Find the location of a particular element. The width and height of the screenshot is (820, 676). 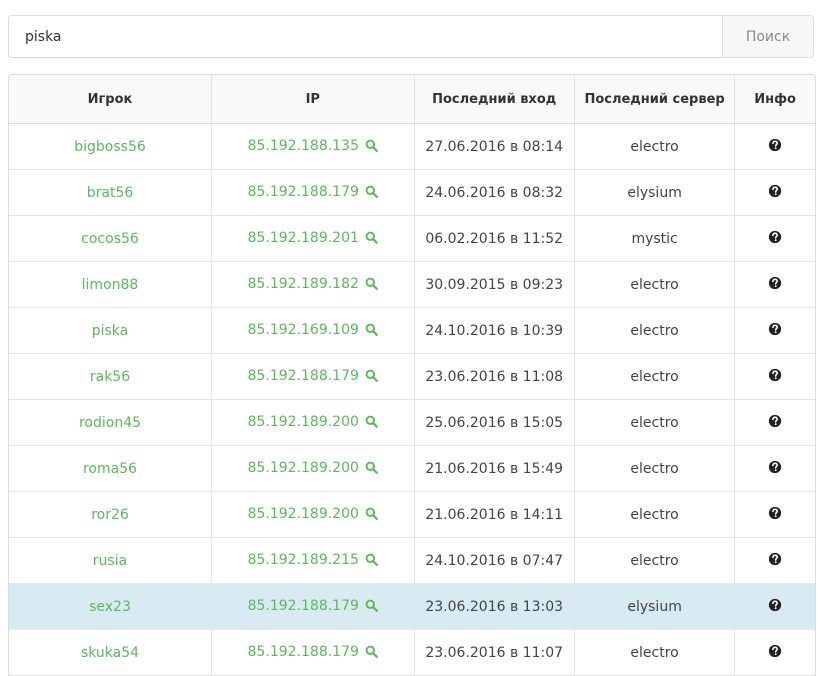

player-link: piska is located at coordinates (110, 331).